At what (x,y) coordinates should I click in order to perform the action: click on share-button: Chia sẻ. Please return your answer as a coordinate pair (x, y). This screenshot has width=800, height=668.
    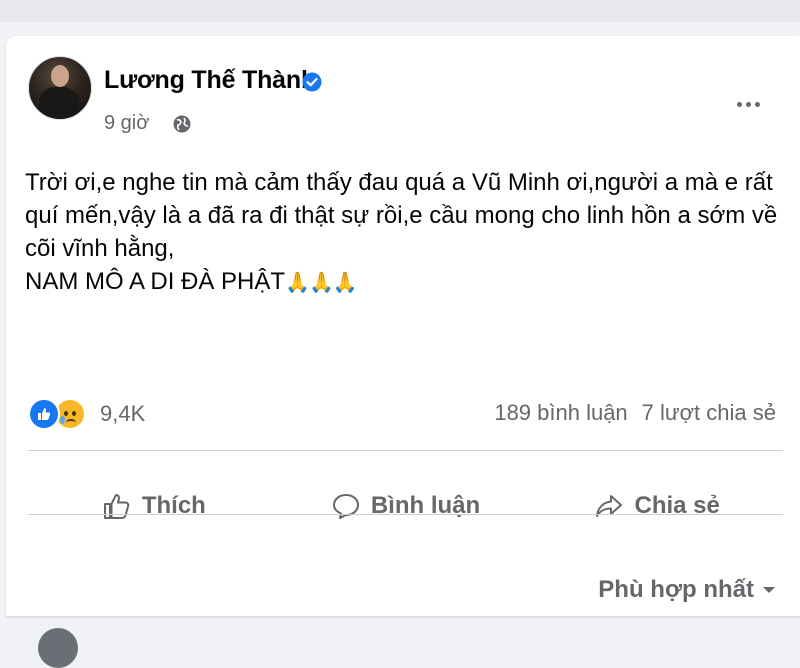
    Looking at the image, I should click on (657, 506).